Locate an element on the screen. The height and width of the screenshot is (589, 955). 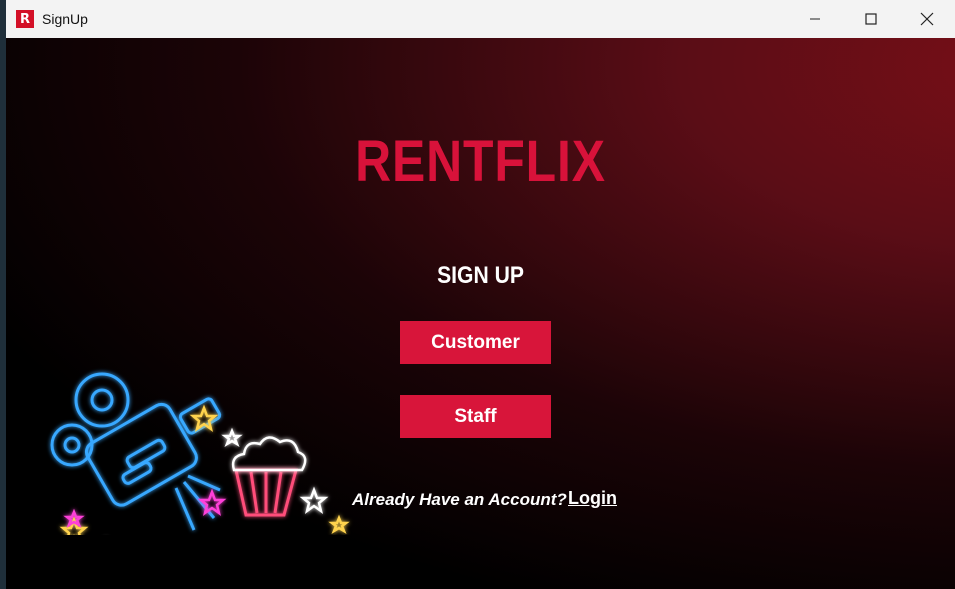
close-button is located at coordinates (927, 19).